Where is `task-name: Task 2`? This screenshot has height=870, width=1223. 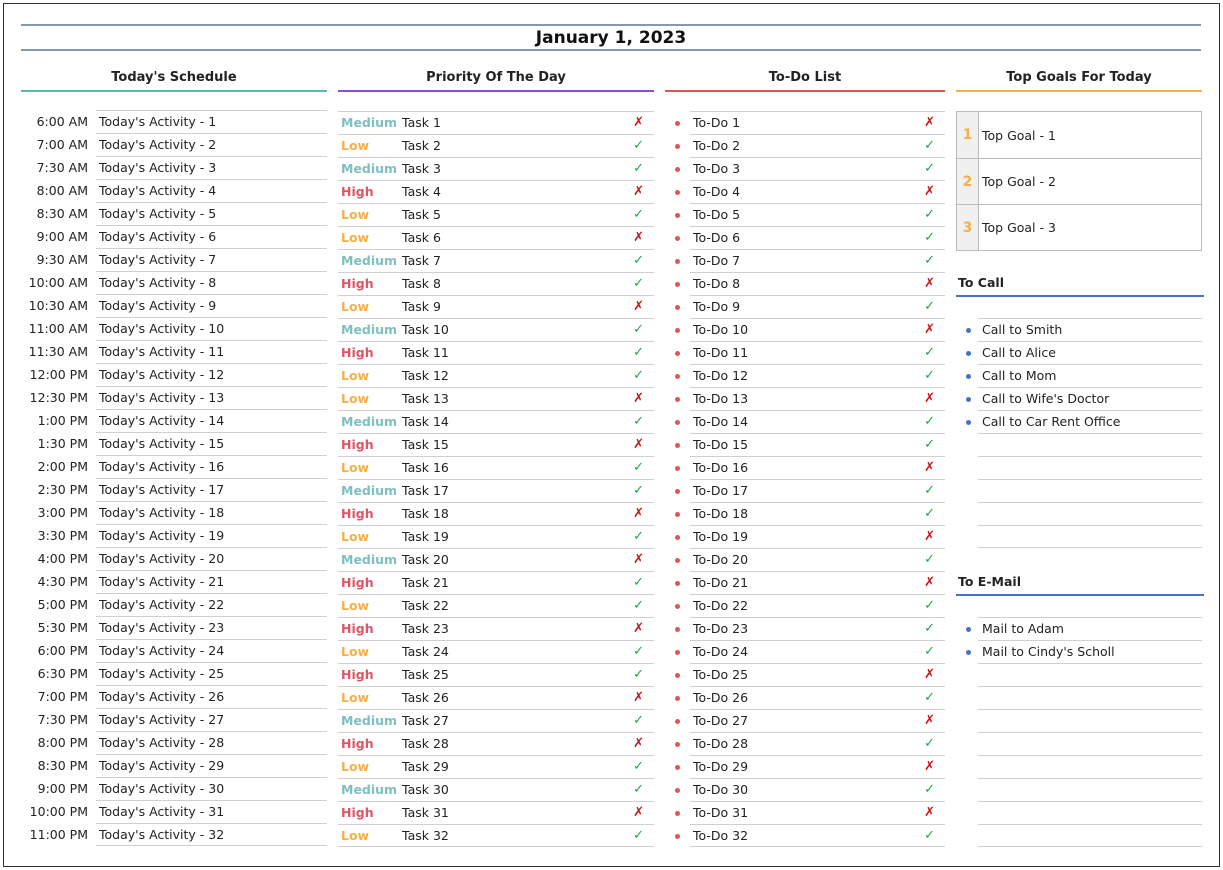 task-name: Task 2 is located at coordinates (421, 146).